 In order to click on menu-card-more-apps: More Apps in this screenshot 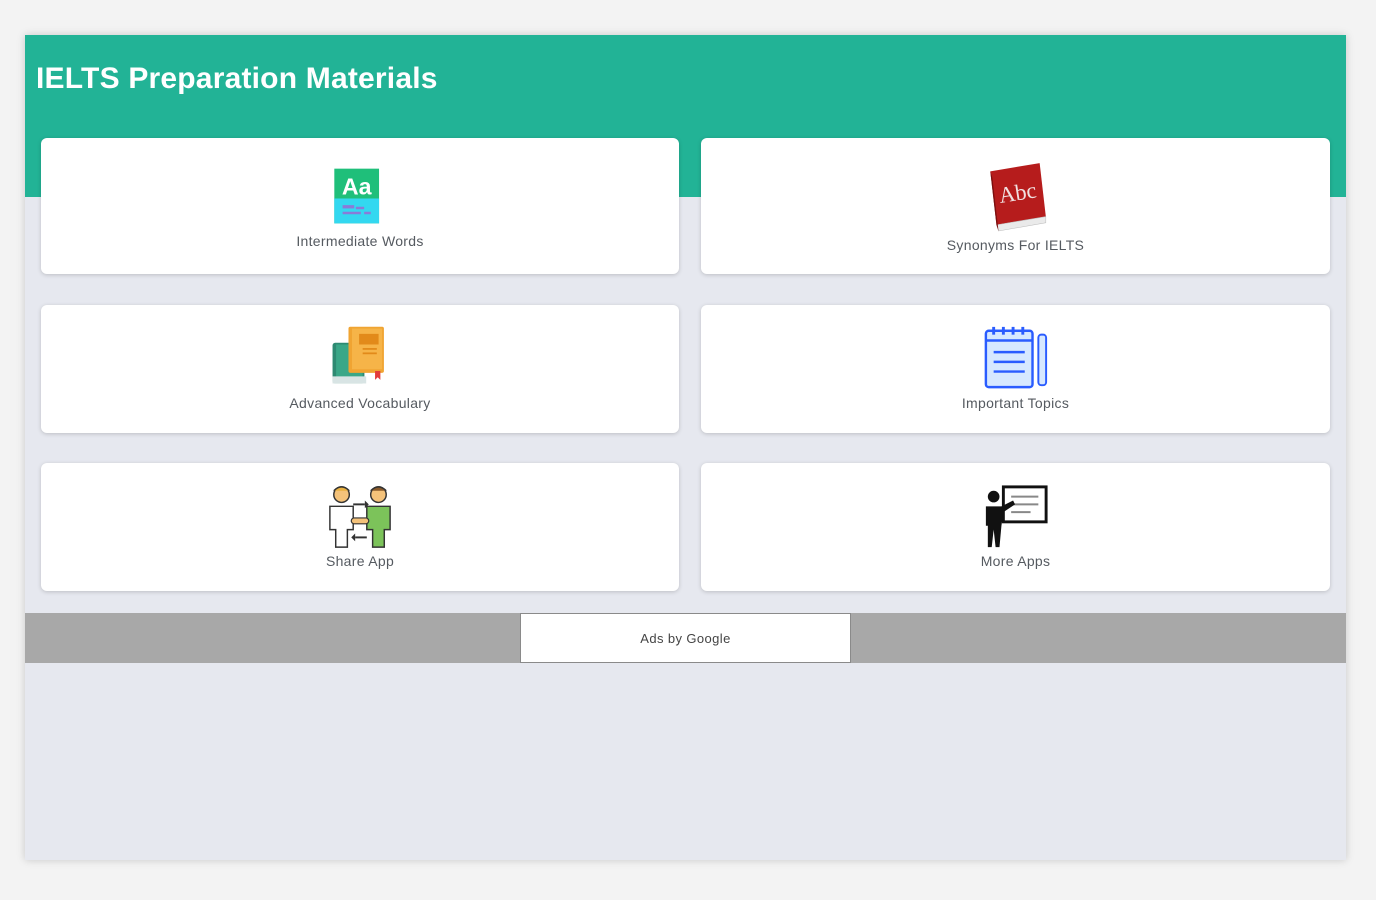, I will do `click(1015, 527)`.